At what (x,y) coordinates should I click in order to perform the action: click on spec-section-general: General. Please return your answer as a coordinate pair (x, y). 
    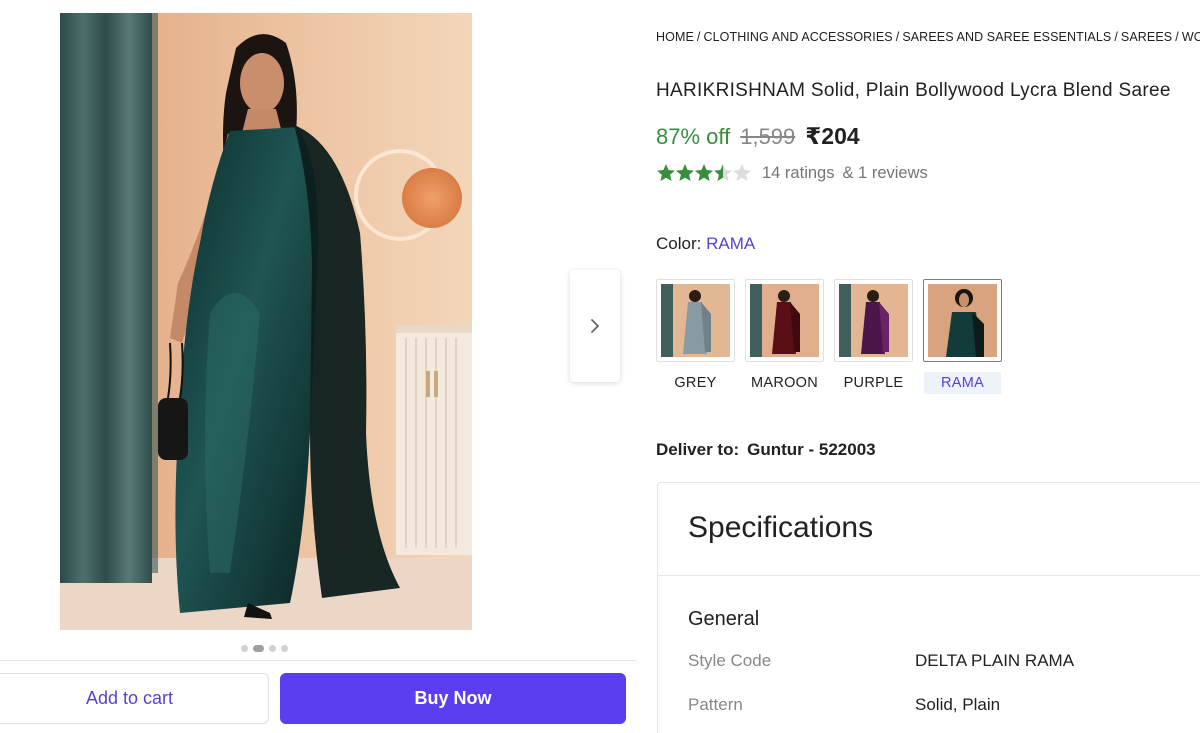
    Looking at the image, I should click on (724, 619).